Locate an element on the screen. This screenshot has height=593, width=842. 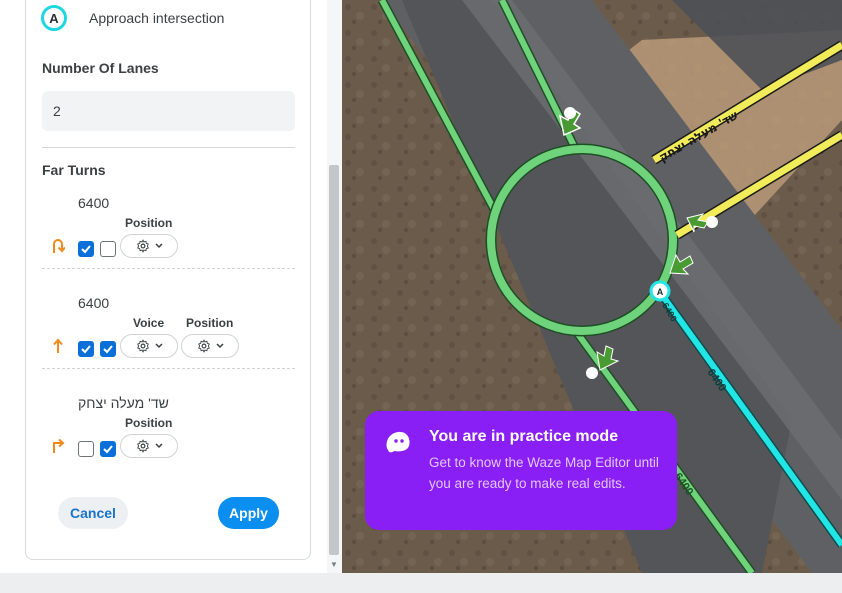
turn-name: שד' מעלה יצחק is located at coordinates (123, 403).